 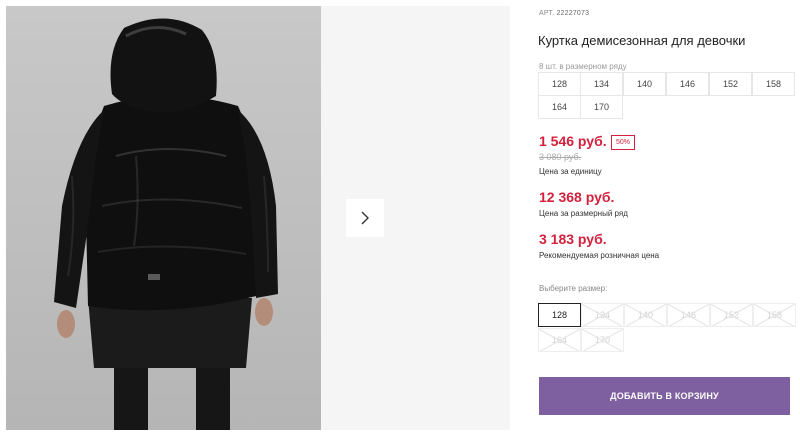 I want to click on size-option-128: 128, so click(x=559, y=315).